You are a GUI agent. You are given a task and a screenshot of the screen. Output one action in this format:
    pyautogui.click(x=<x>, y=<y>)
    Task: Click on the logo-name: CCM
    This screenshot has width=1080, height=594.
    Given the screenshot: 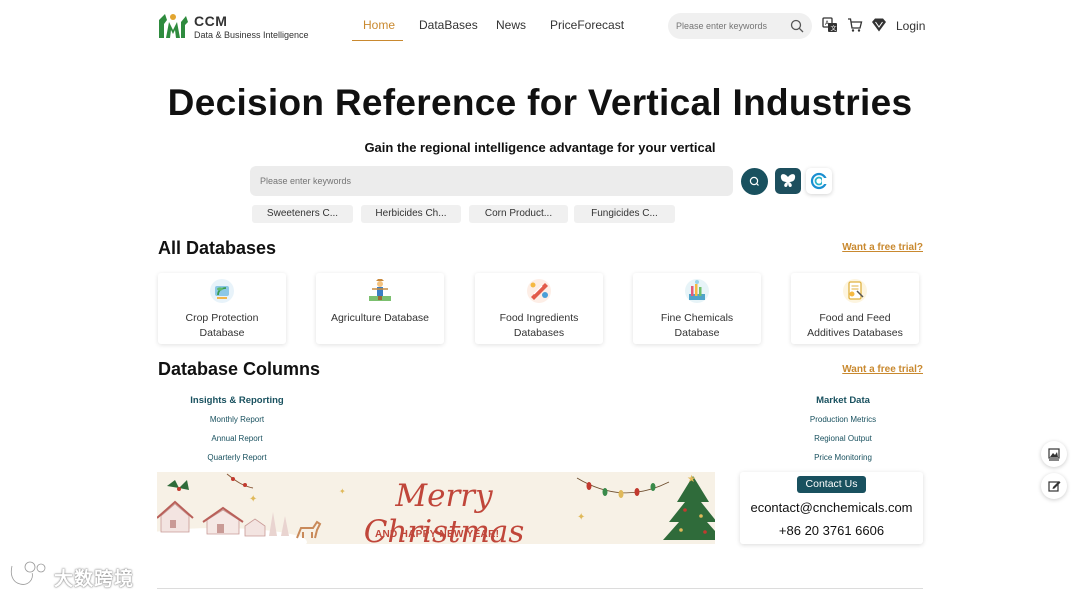 What is the action you would take?
    pyautogui.click(x=211, y=21)
    